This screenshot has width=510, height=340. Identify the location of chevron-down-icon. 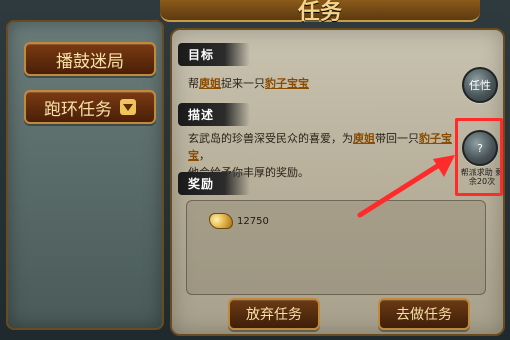
(128, 107).